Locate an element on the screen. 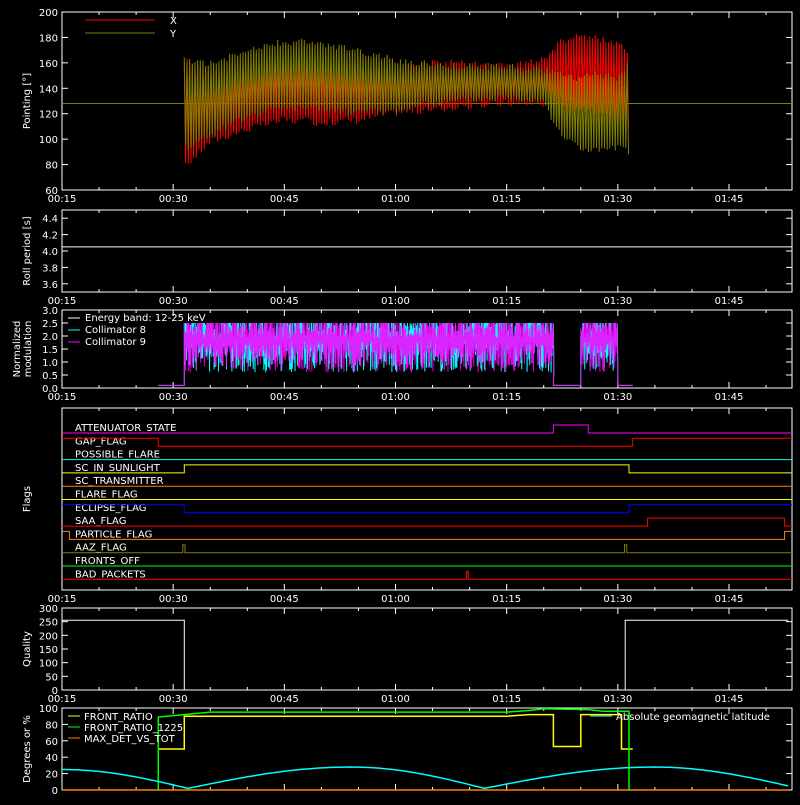 The height and width of the screenshot is (805, 800). y-axis-label: Normalizedmodulation is located at coordinates (23, 349).